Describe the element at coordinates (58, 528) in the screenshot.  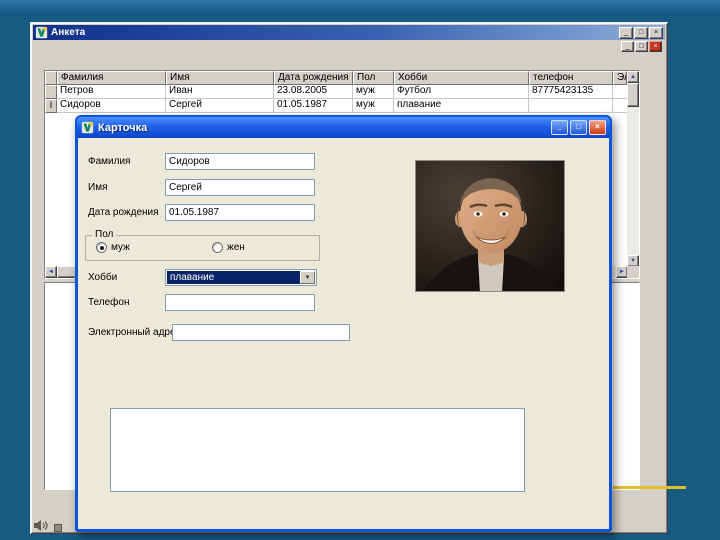
I see `tray-mini-icon` at that location.